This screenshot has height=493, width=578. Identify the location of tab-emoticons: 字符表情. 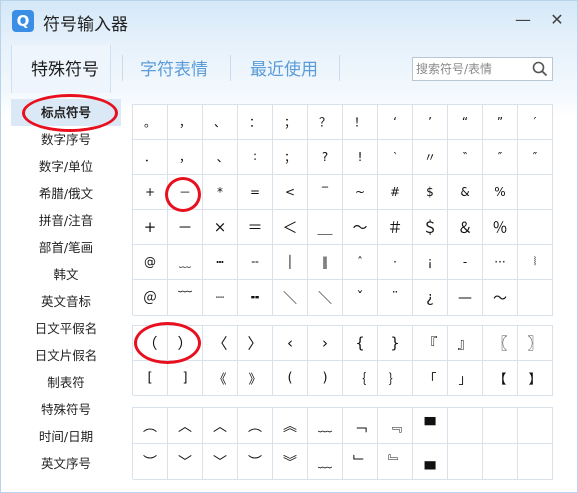
(174, 67).